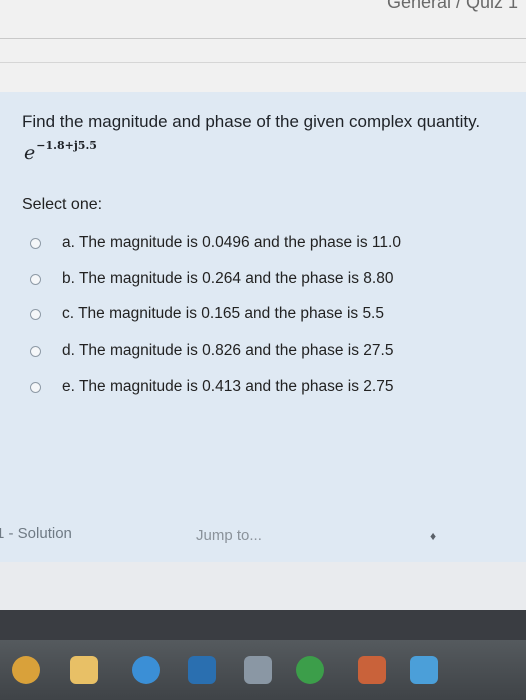  Describe the element at coordinates (84, 670) in the screenshot. I see `file-explorer-icon` at that location.